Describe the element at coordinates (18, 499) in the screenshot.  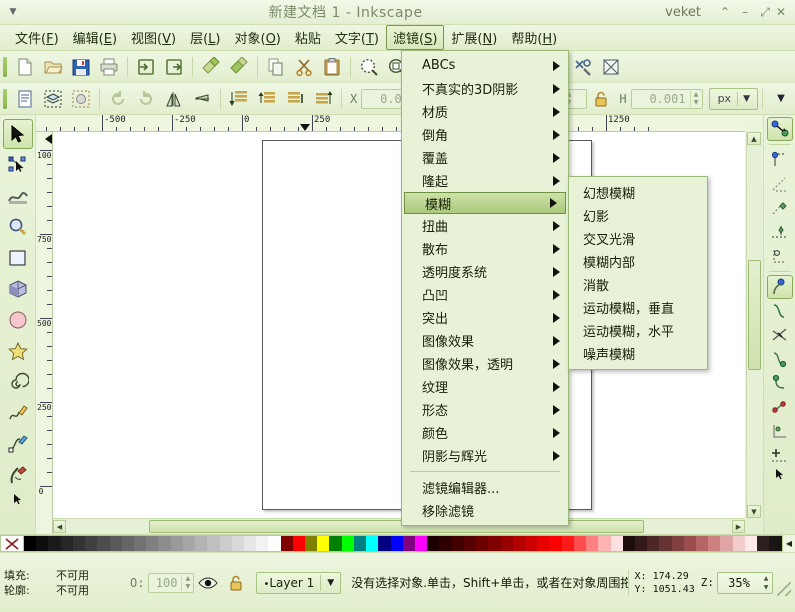
I see `toolbox-more-icon` at that location.